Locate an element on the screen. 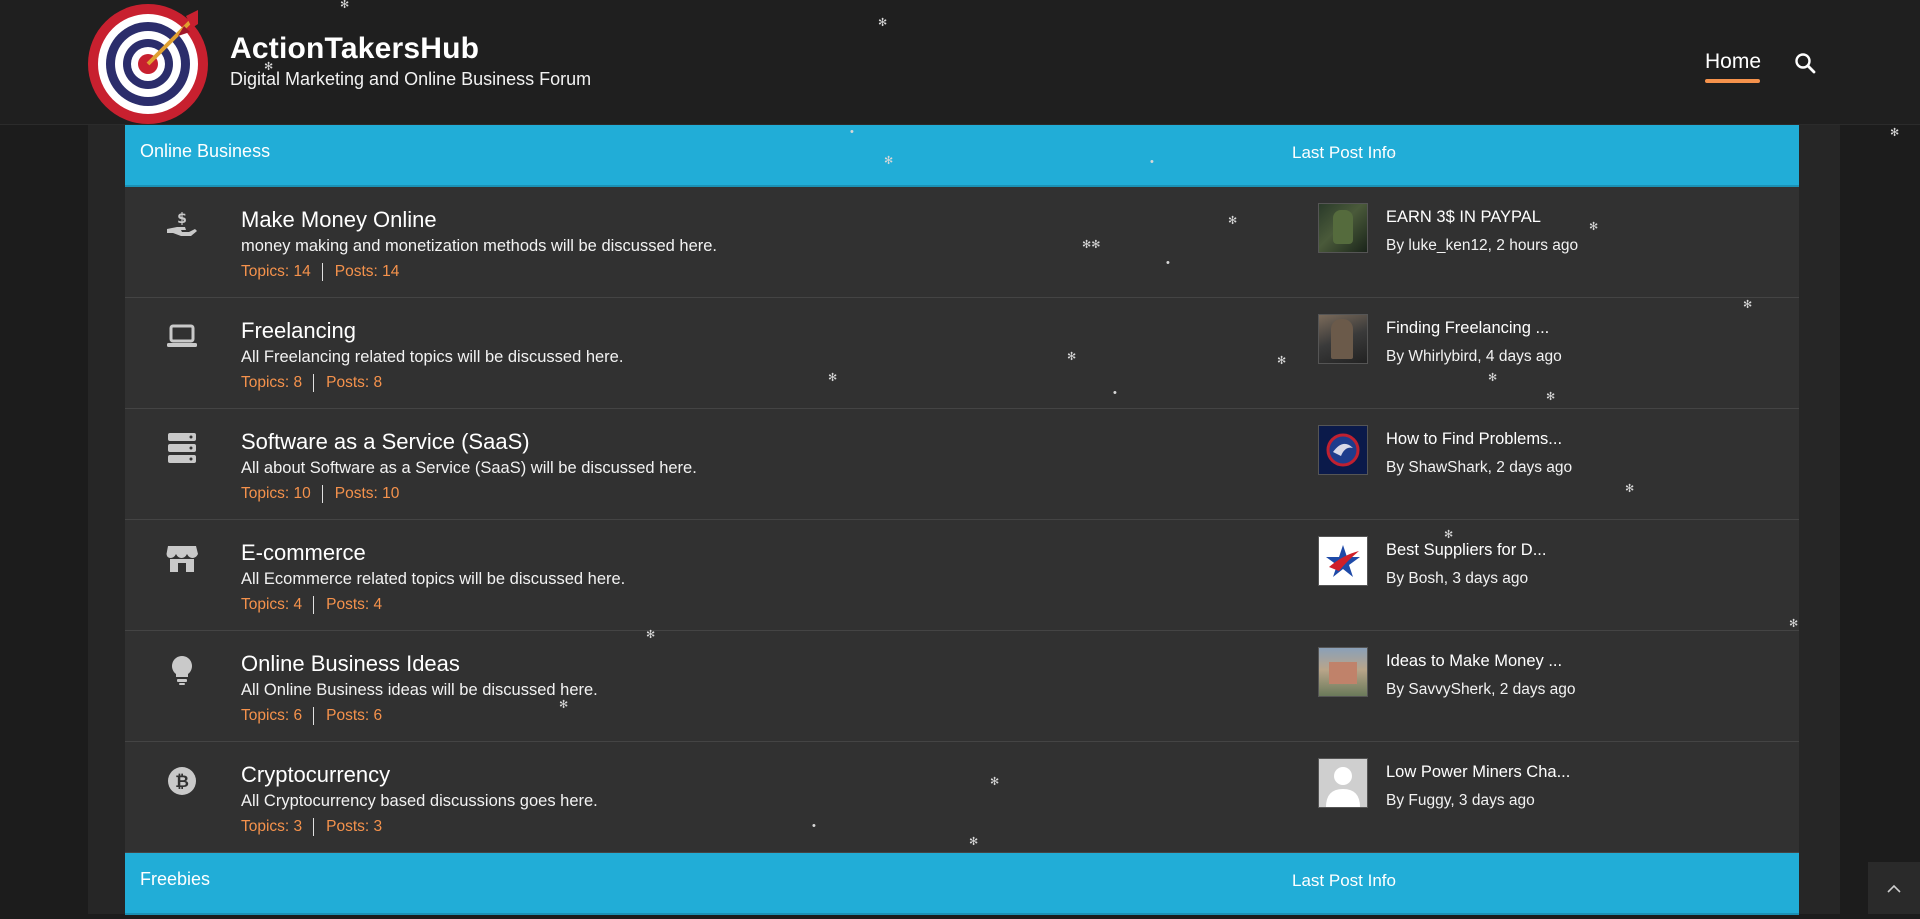 This screenshot has height=919, width=1920. store-icon is located at coordinates (182, 559).